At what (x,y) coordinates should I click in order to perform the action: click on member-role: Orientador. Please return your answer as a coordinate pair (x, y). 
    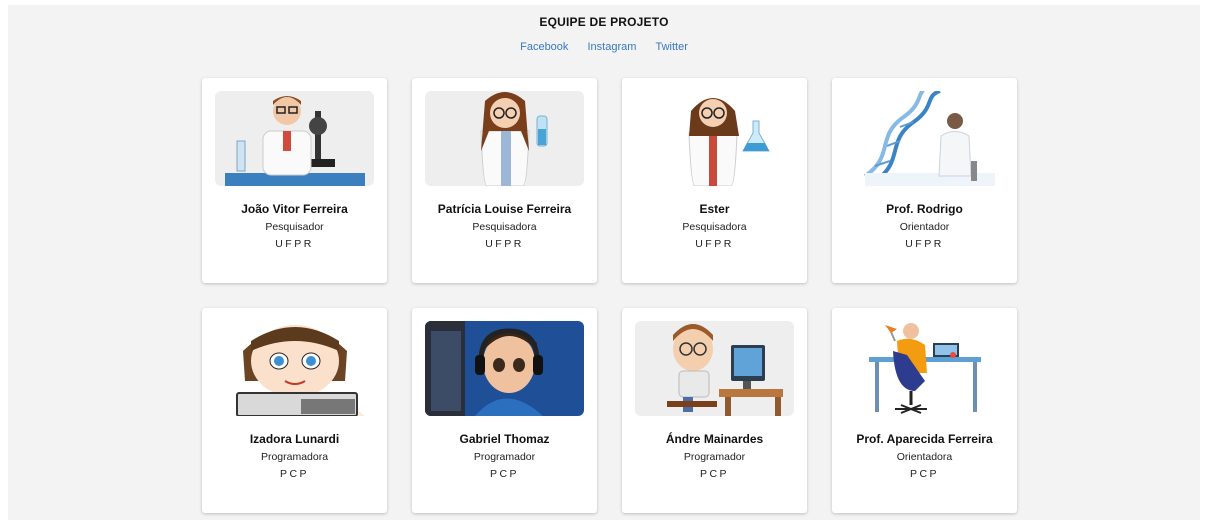
    Looking at the image, I should click on (924, 227).